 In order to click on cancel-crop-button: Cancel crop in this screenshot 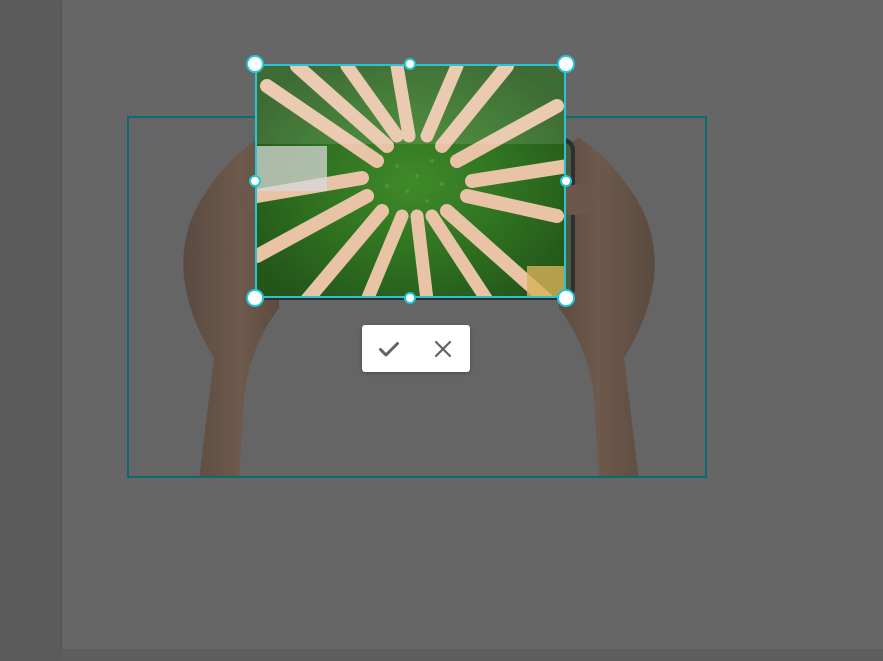, I will do `click(443, 349)`.